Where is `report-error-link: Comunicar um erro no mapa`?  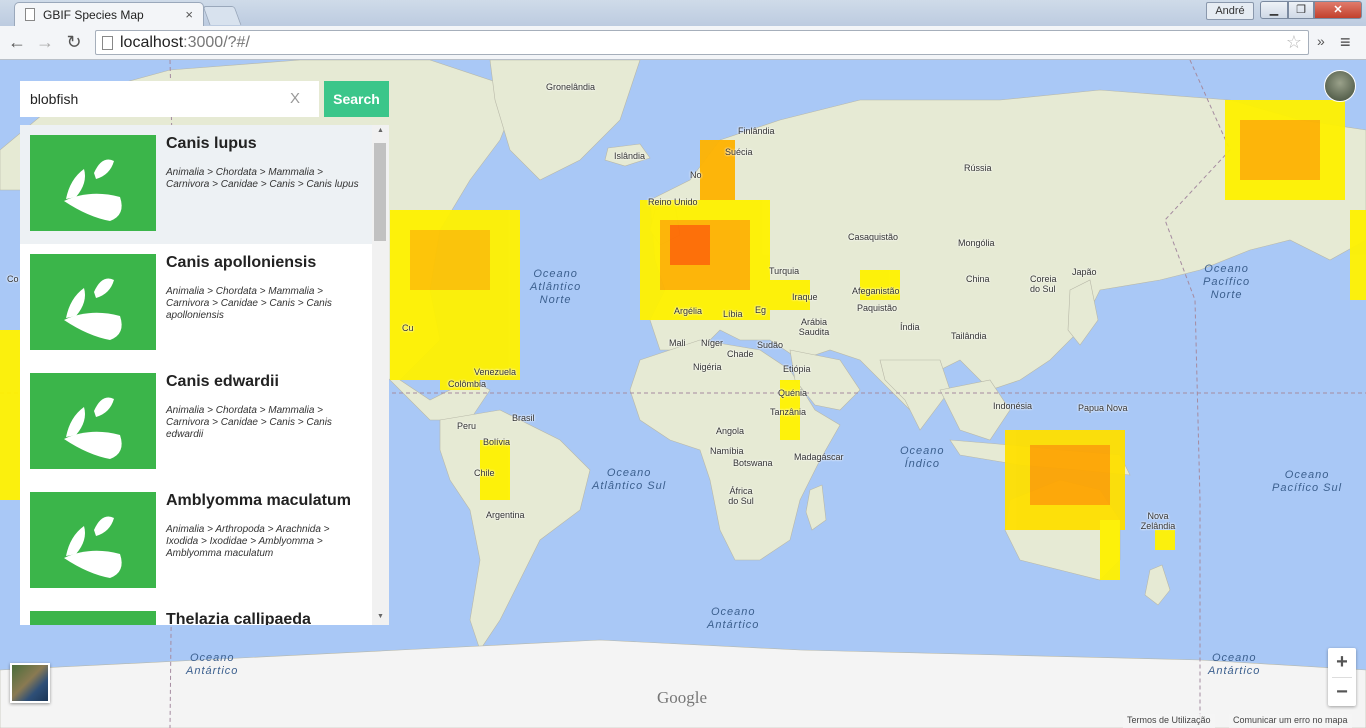 report-error-link: Comunicar um erro no mapa is located at coordinates (1290, 721).